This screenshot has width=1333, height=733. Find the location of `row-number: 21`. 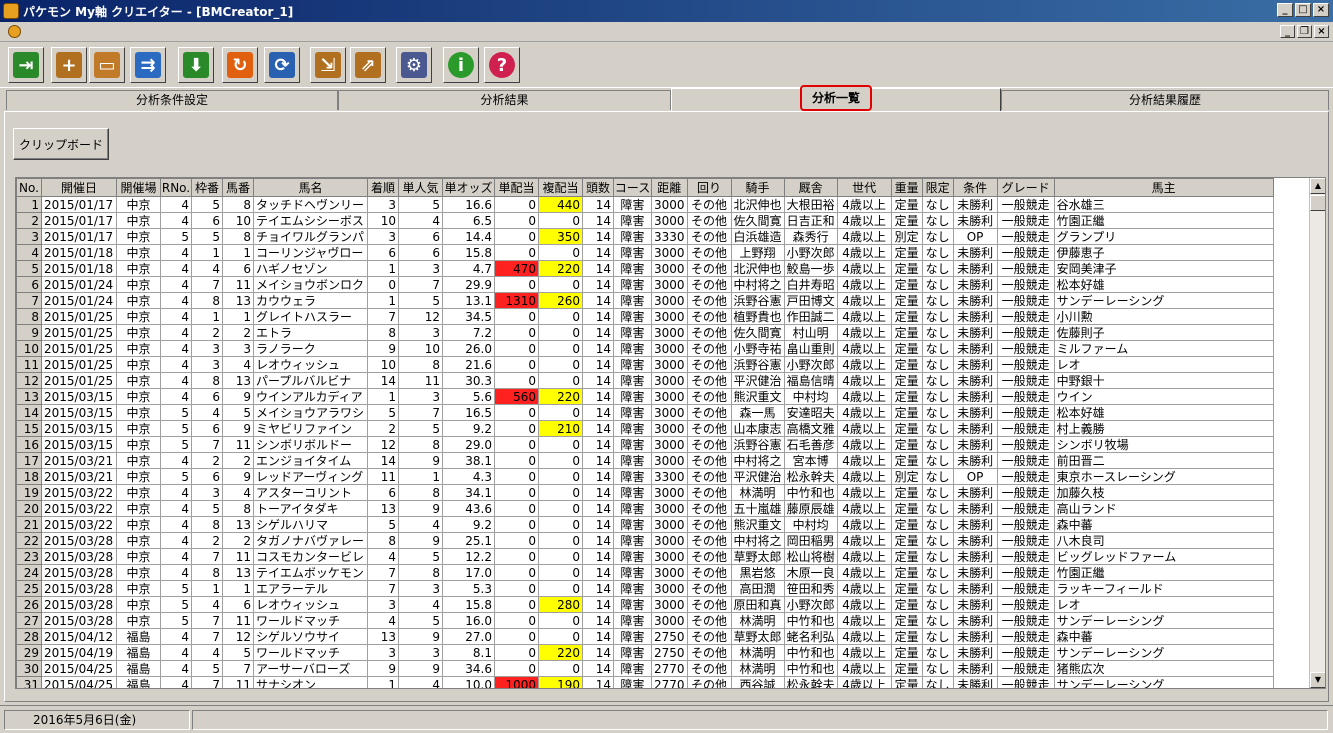

row-number: 21 is located at coordinates (29, 524).